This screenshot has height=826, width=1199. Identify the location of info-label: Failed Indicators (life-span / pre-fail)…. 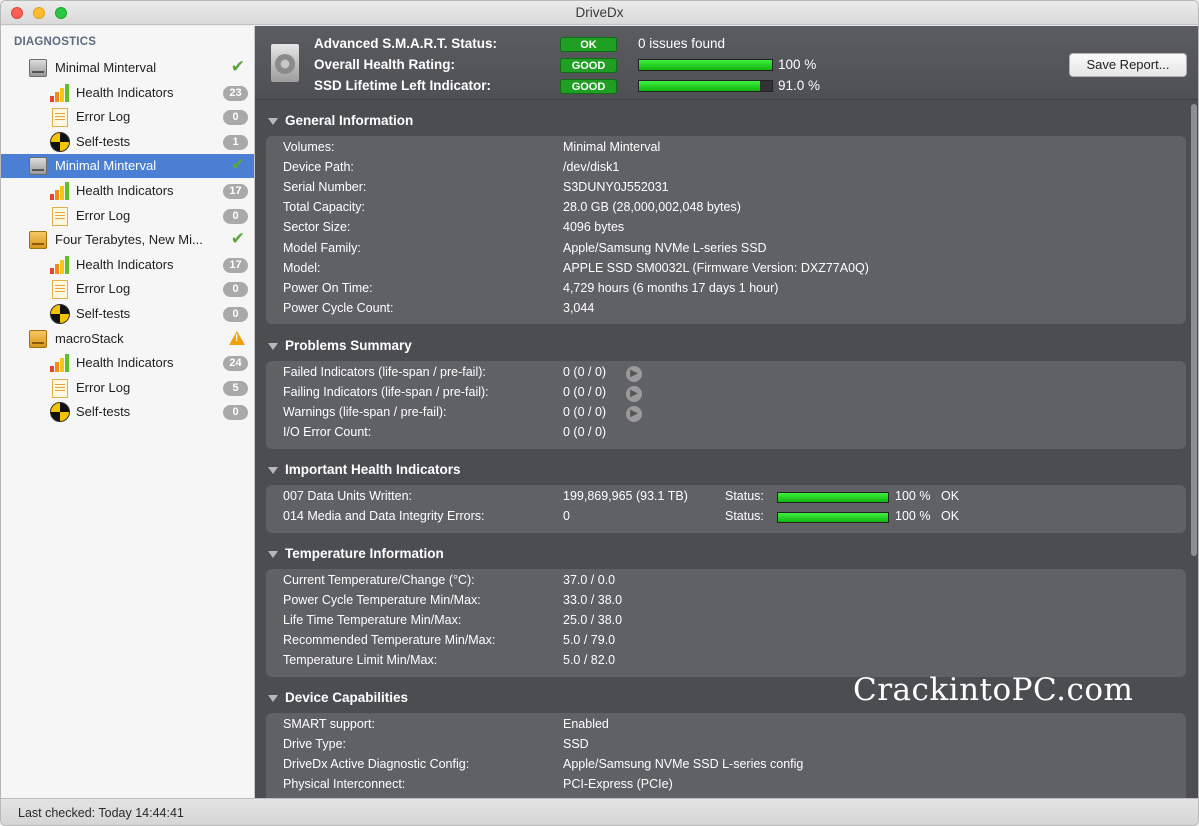
(384, 372).